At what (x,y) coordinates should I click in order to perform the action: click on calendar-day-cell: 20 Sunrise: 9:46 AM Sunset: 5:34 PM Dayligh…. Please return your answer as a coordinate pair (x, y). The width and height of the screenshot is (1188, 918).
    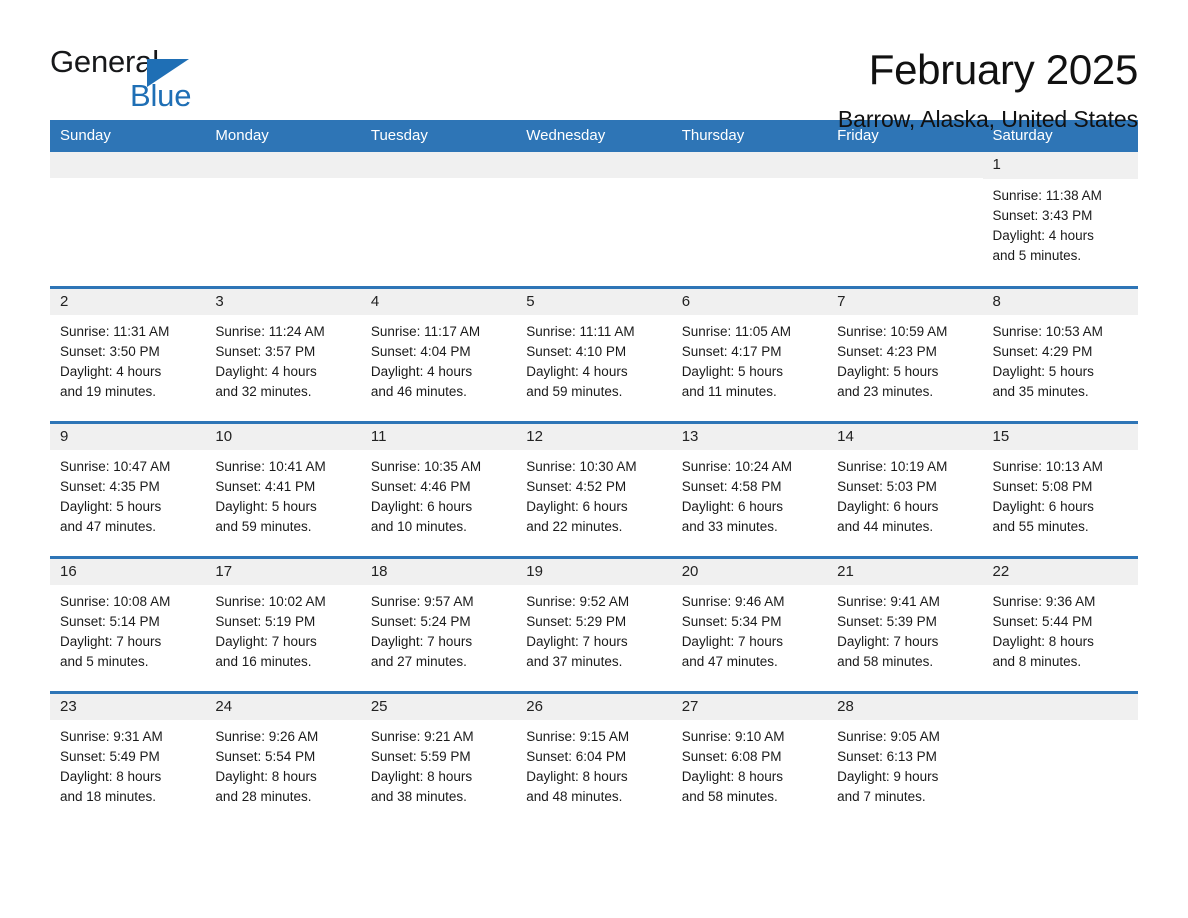
    Looking at the image, I should click on (749, 623).